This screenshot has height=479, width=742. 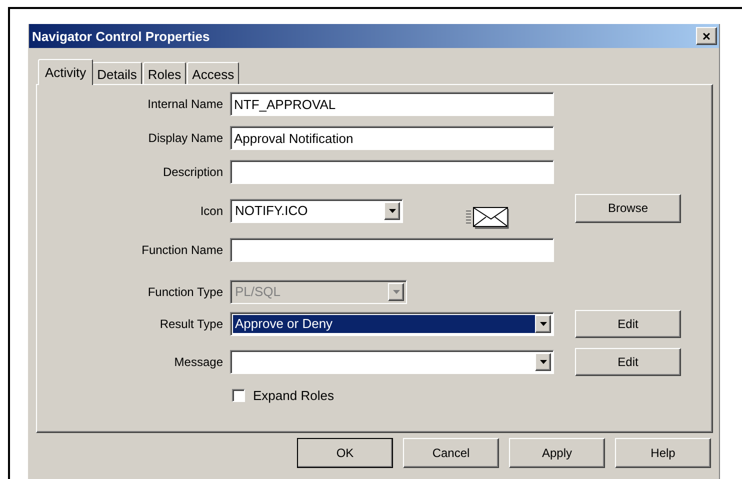 What do you see at coordinates (392, 104) in the screenshot?
I see `text-field: NTF_APPROVAL` at bounding box center [392, 104].